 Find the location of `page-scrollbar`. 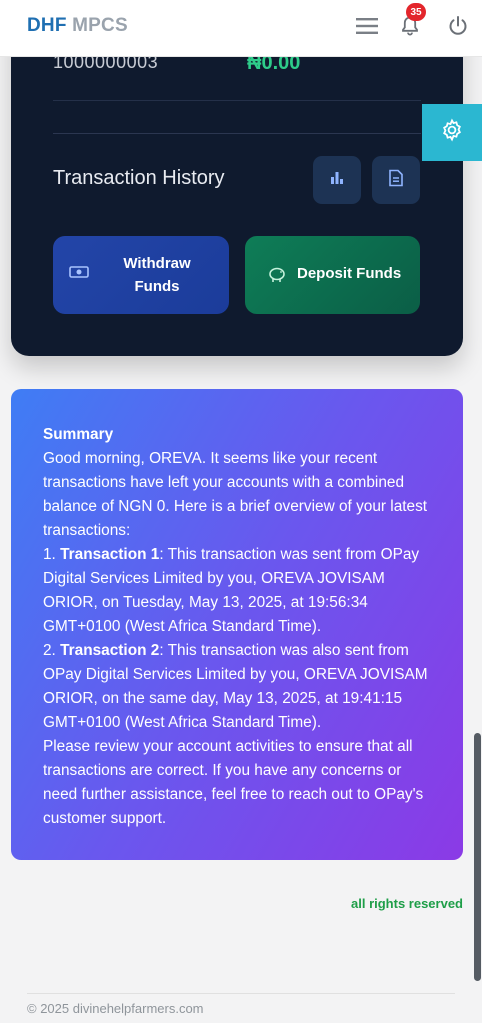

page-scrollbar is located at coordinates (477, 857).